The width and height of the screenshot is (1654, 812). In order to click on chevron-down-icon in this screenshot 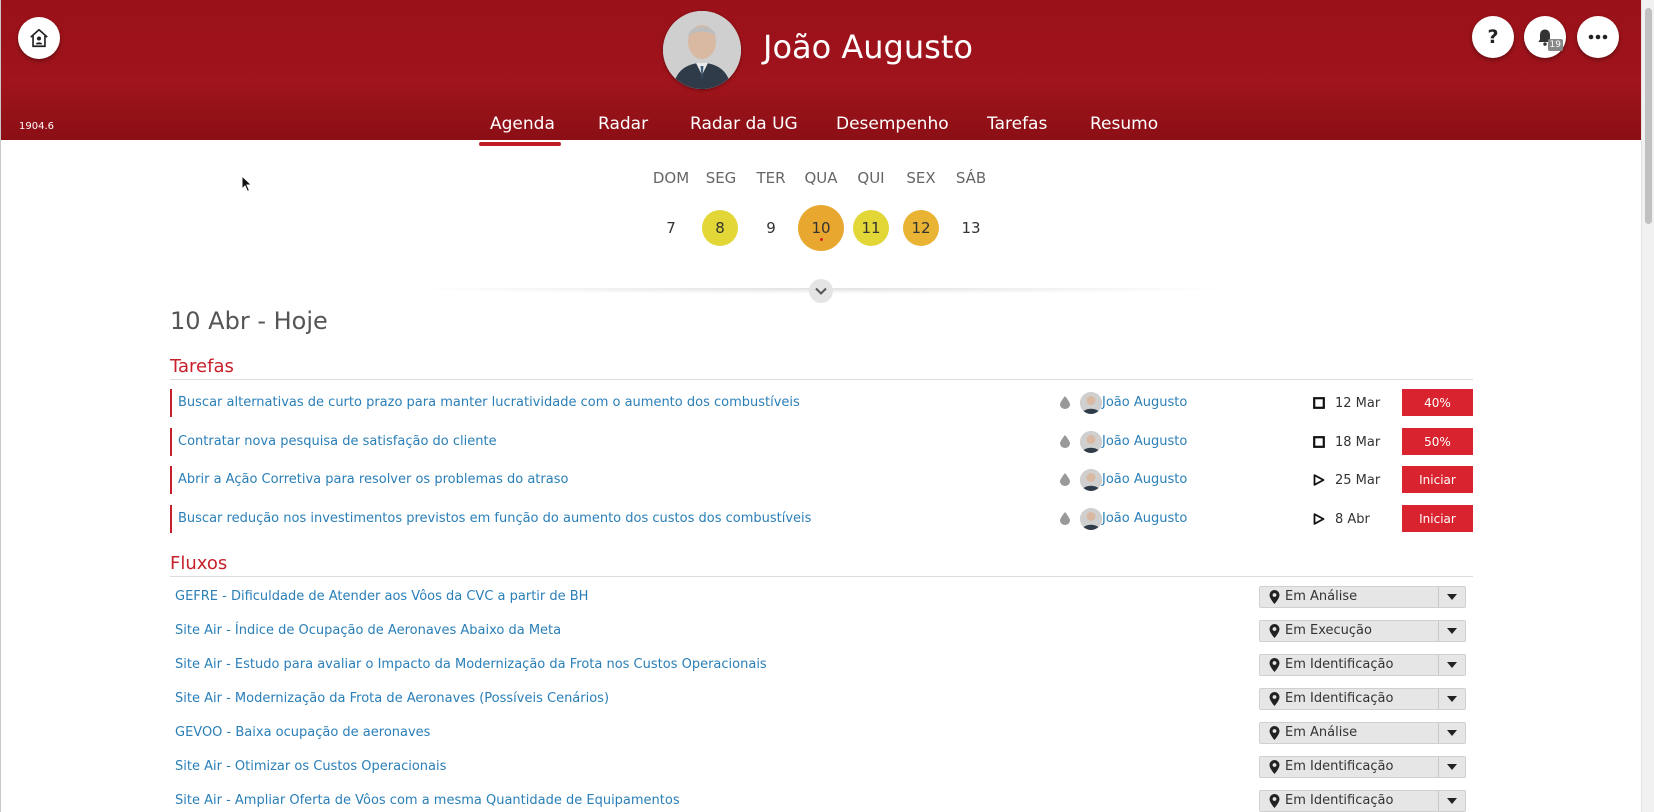, I will do `click(821, 291)`.